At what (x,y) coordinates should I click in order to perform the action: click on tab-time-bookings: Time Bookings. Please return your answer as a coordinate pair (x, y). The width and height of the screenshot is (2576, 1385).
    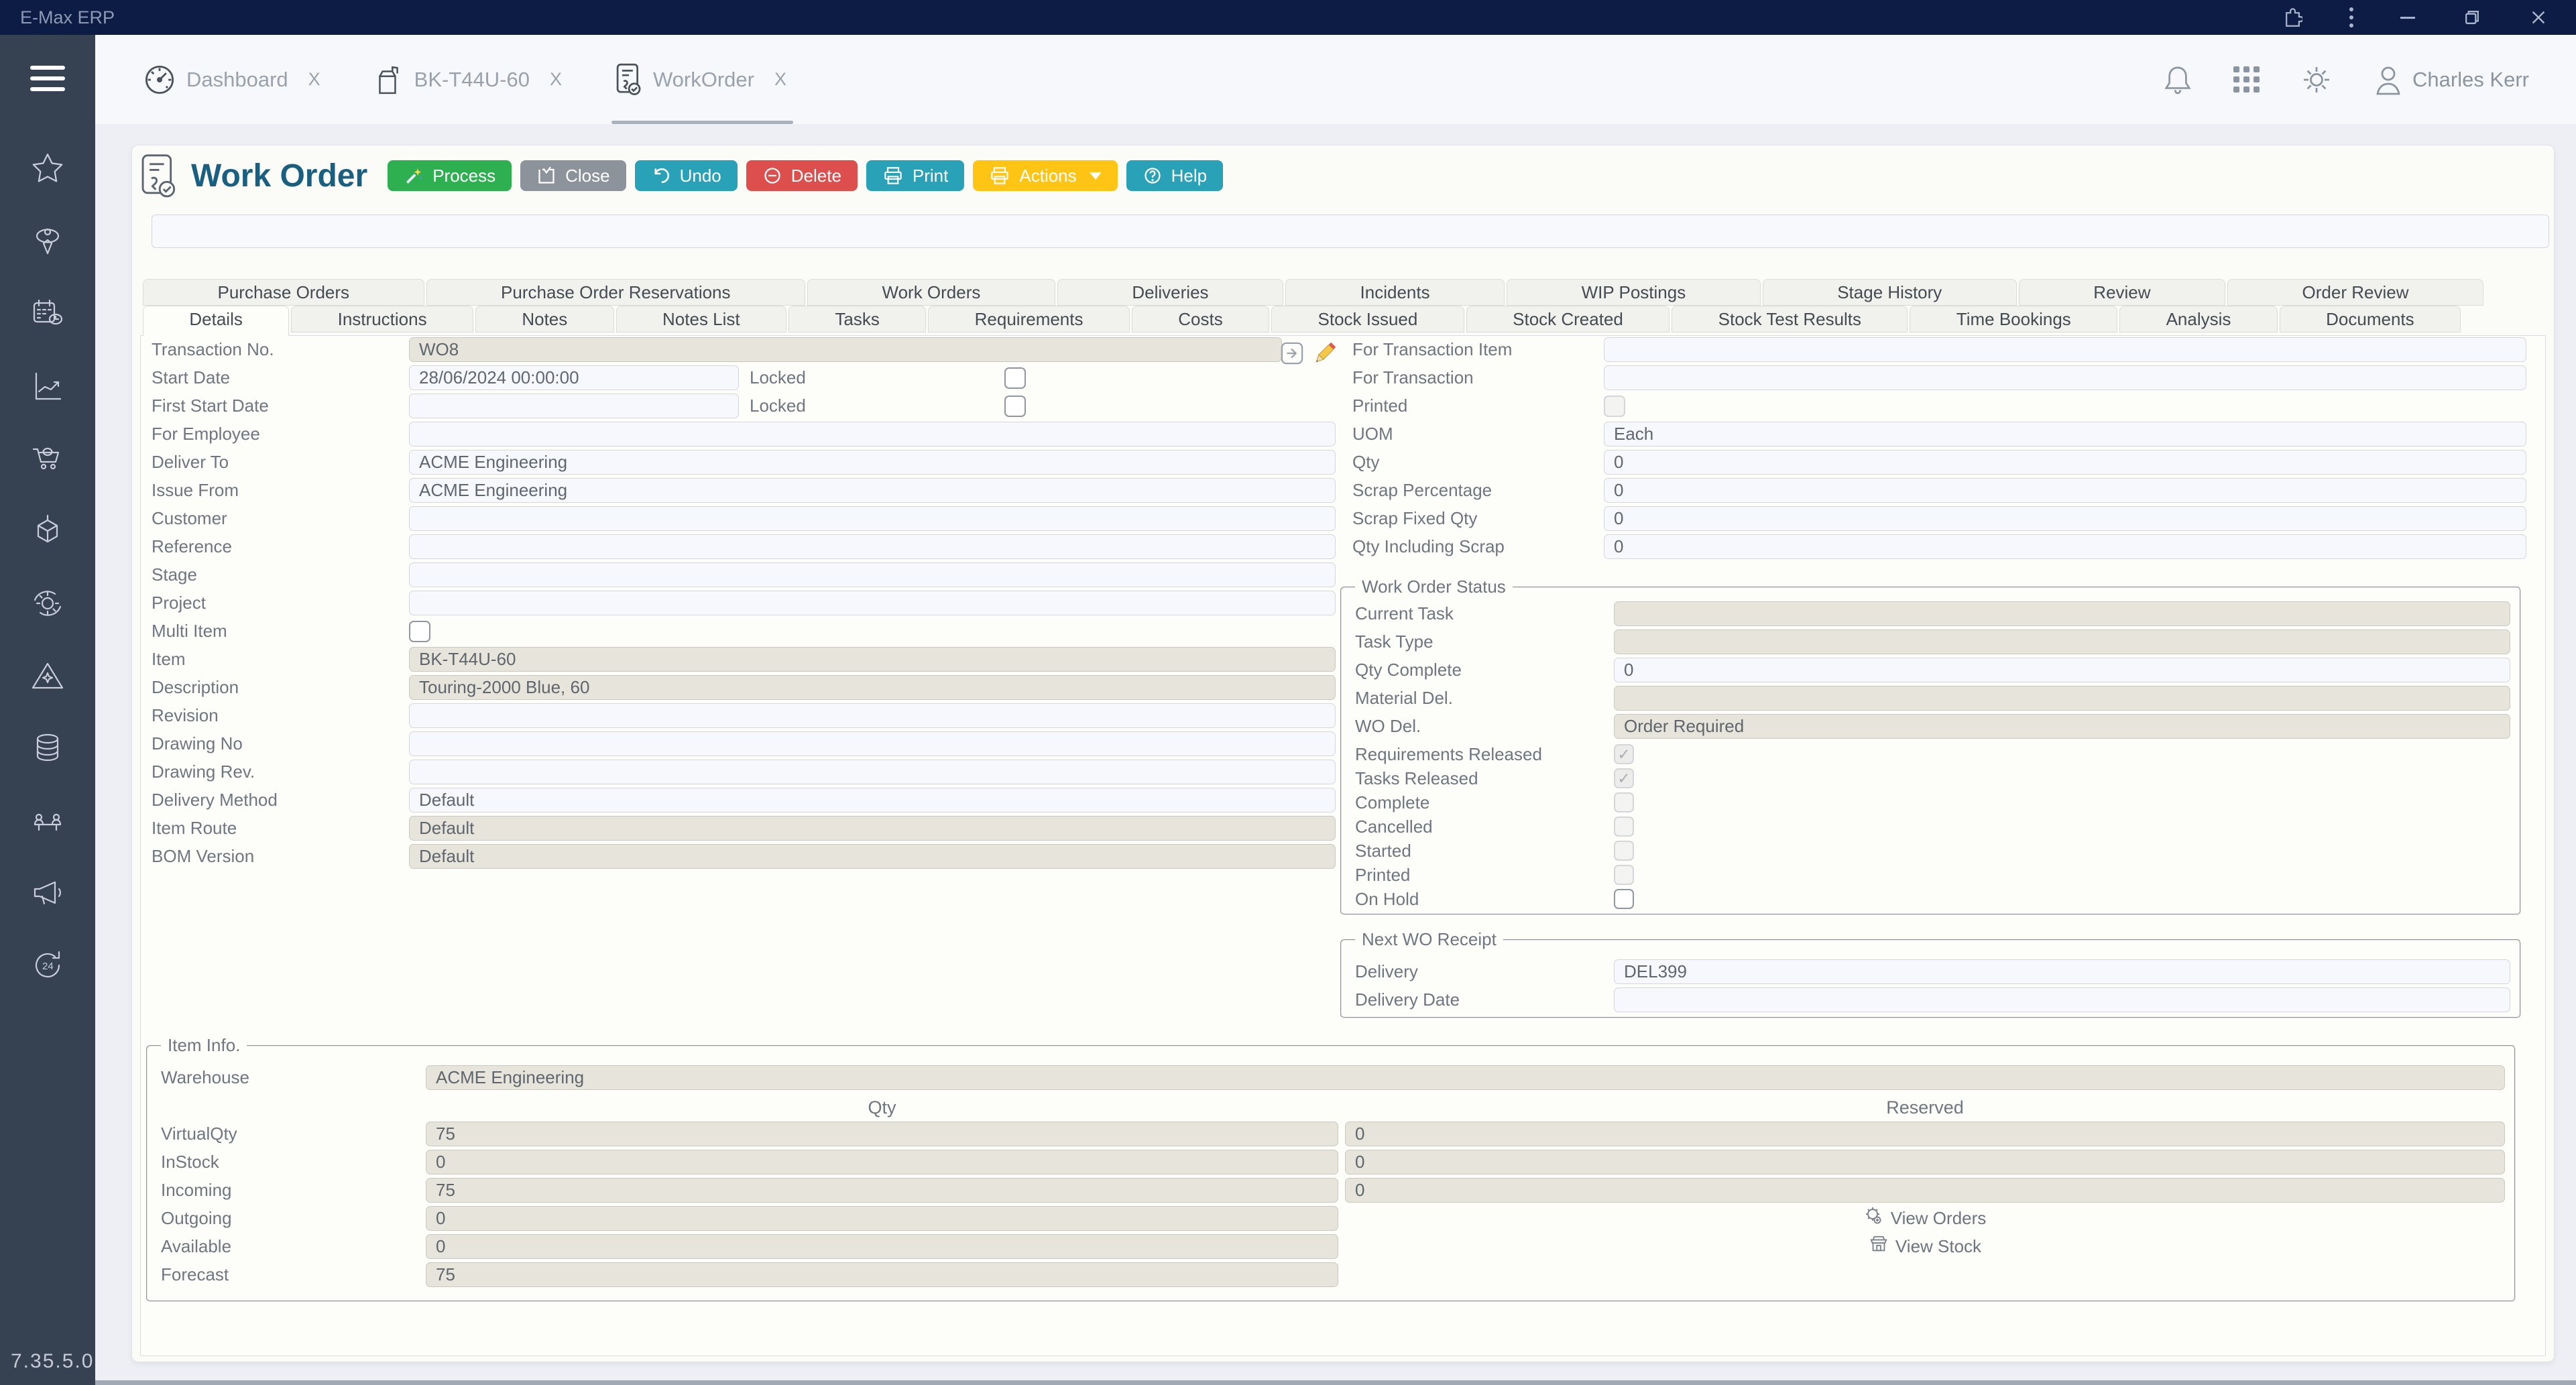
    Looking at the image, I should click on (2014, 319).